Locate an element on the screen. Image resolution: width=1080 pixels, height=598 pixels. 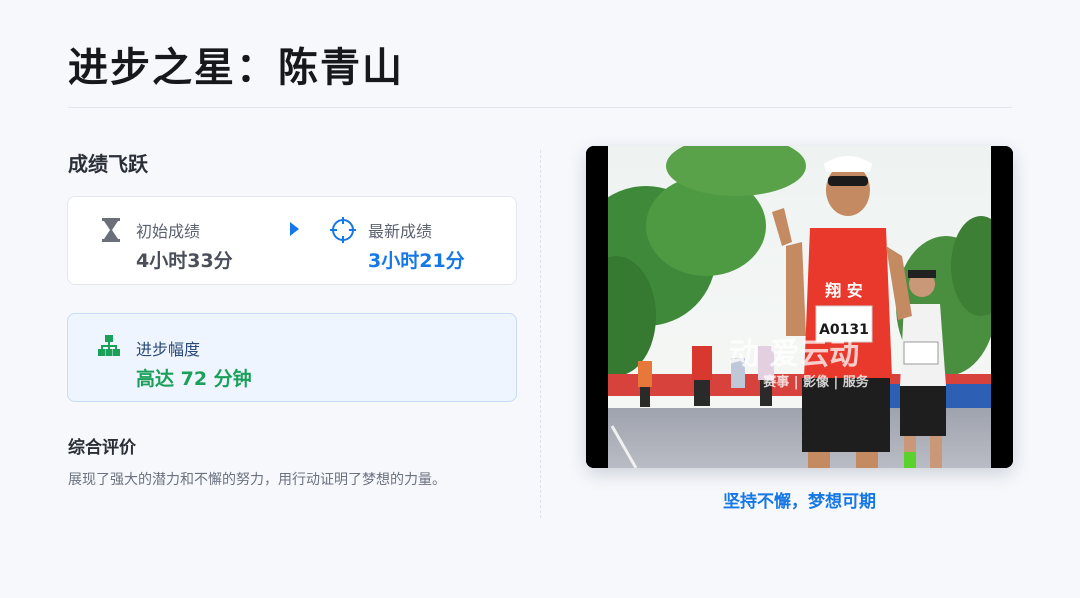
play-arrow-icon is located at coordinates (294, 229).